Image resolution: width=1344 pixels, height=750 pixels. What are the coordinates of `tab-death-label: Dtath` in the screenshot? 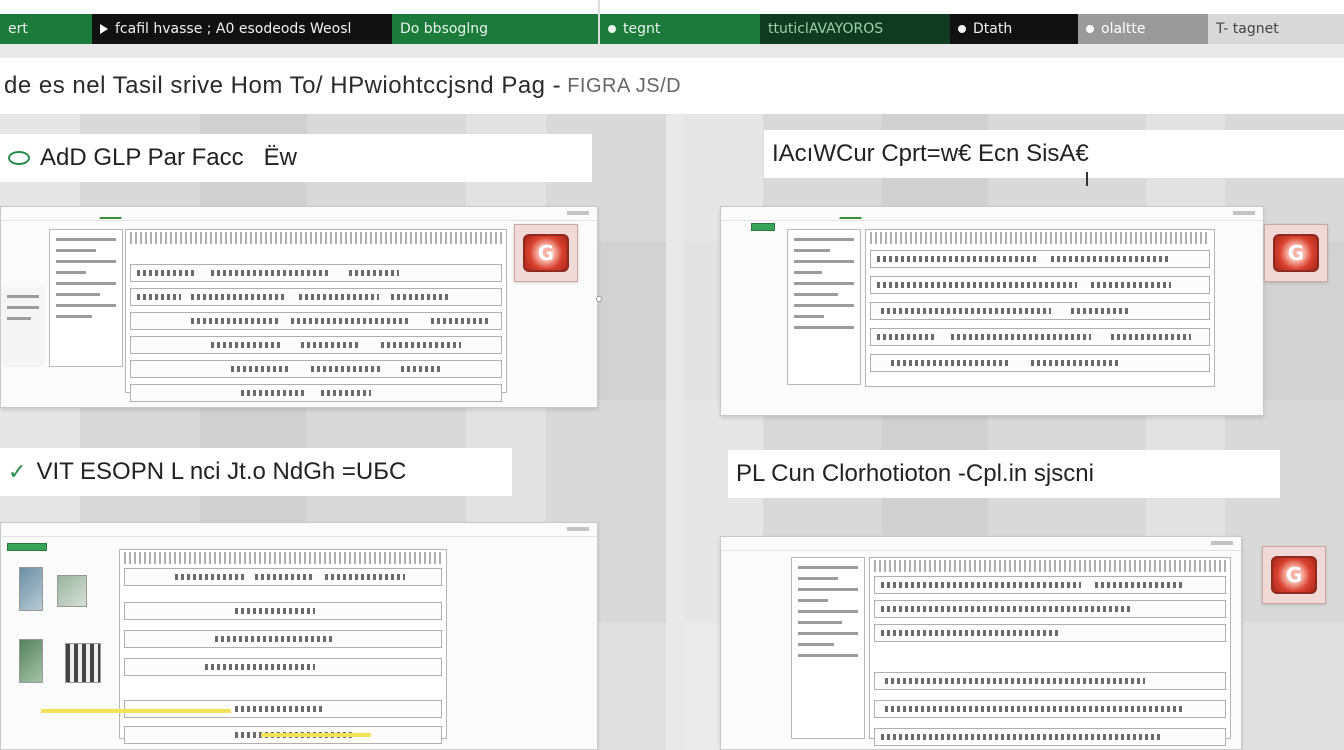 It's located at (993, 29).